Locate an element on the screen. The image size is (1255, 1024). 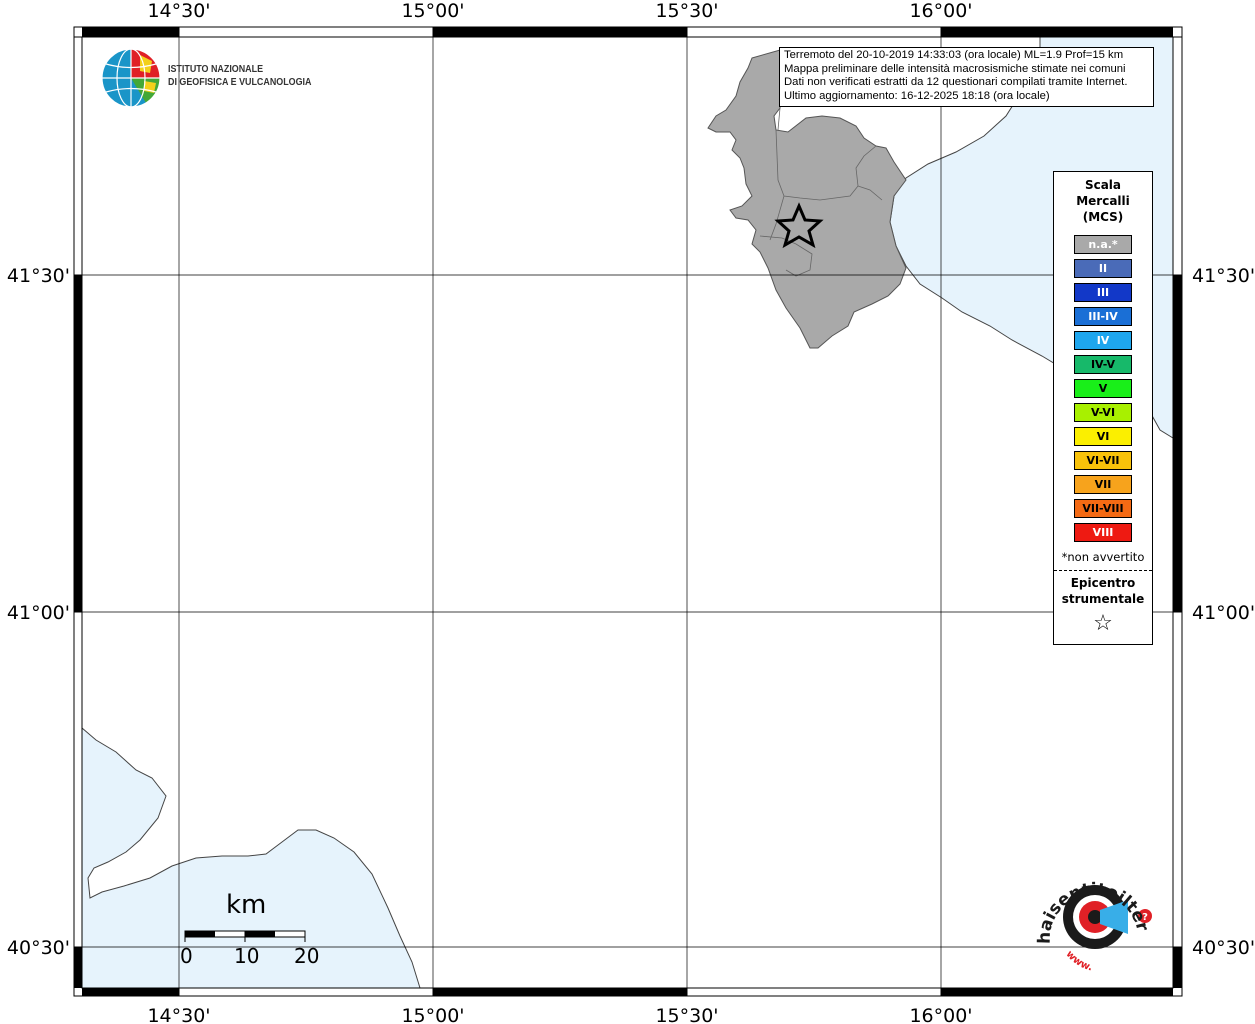
hst-logo-url-prefix: www. is located at coordinates (1079, 961).